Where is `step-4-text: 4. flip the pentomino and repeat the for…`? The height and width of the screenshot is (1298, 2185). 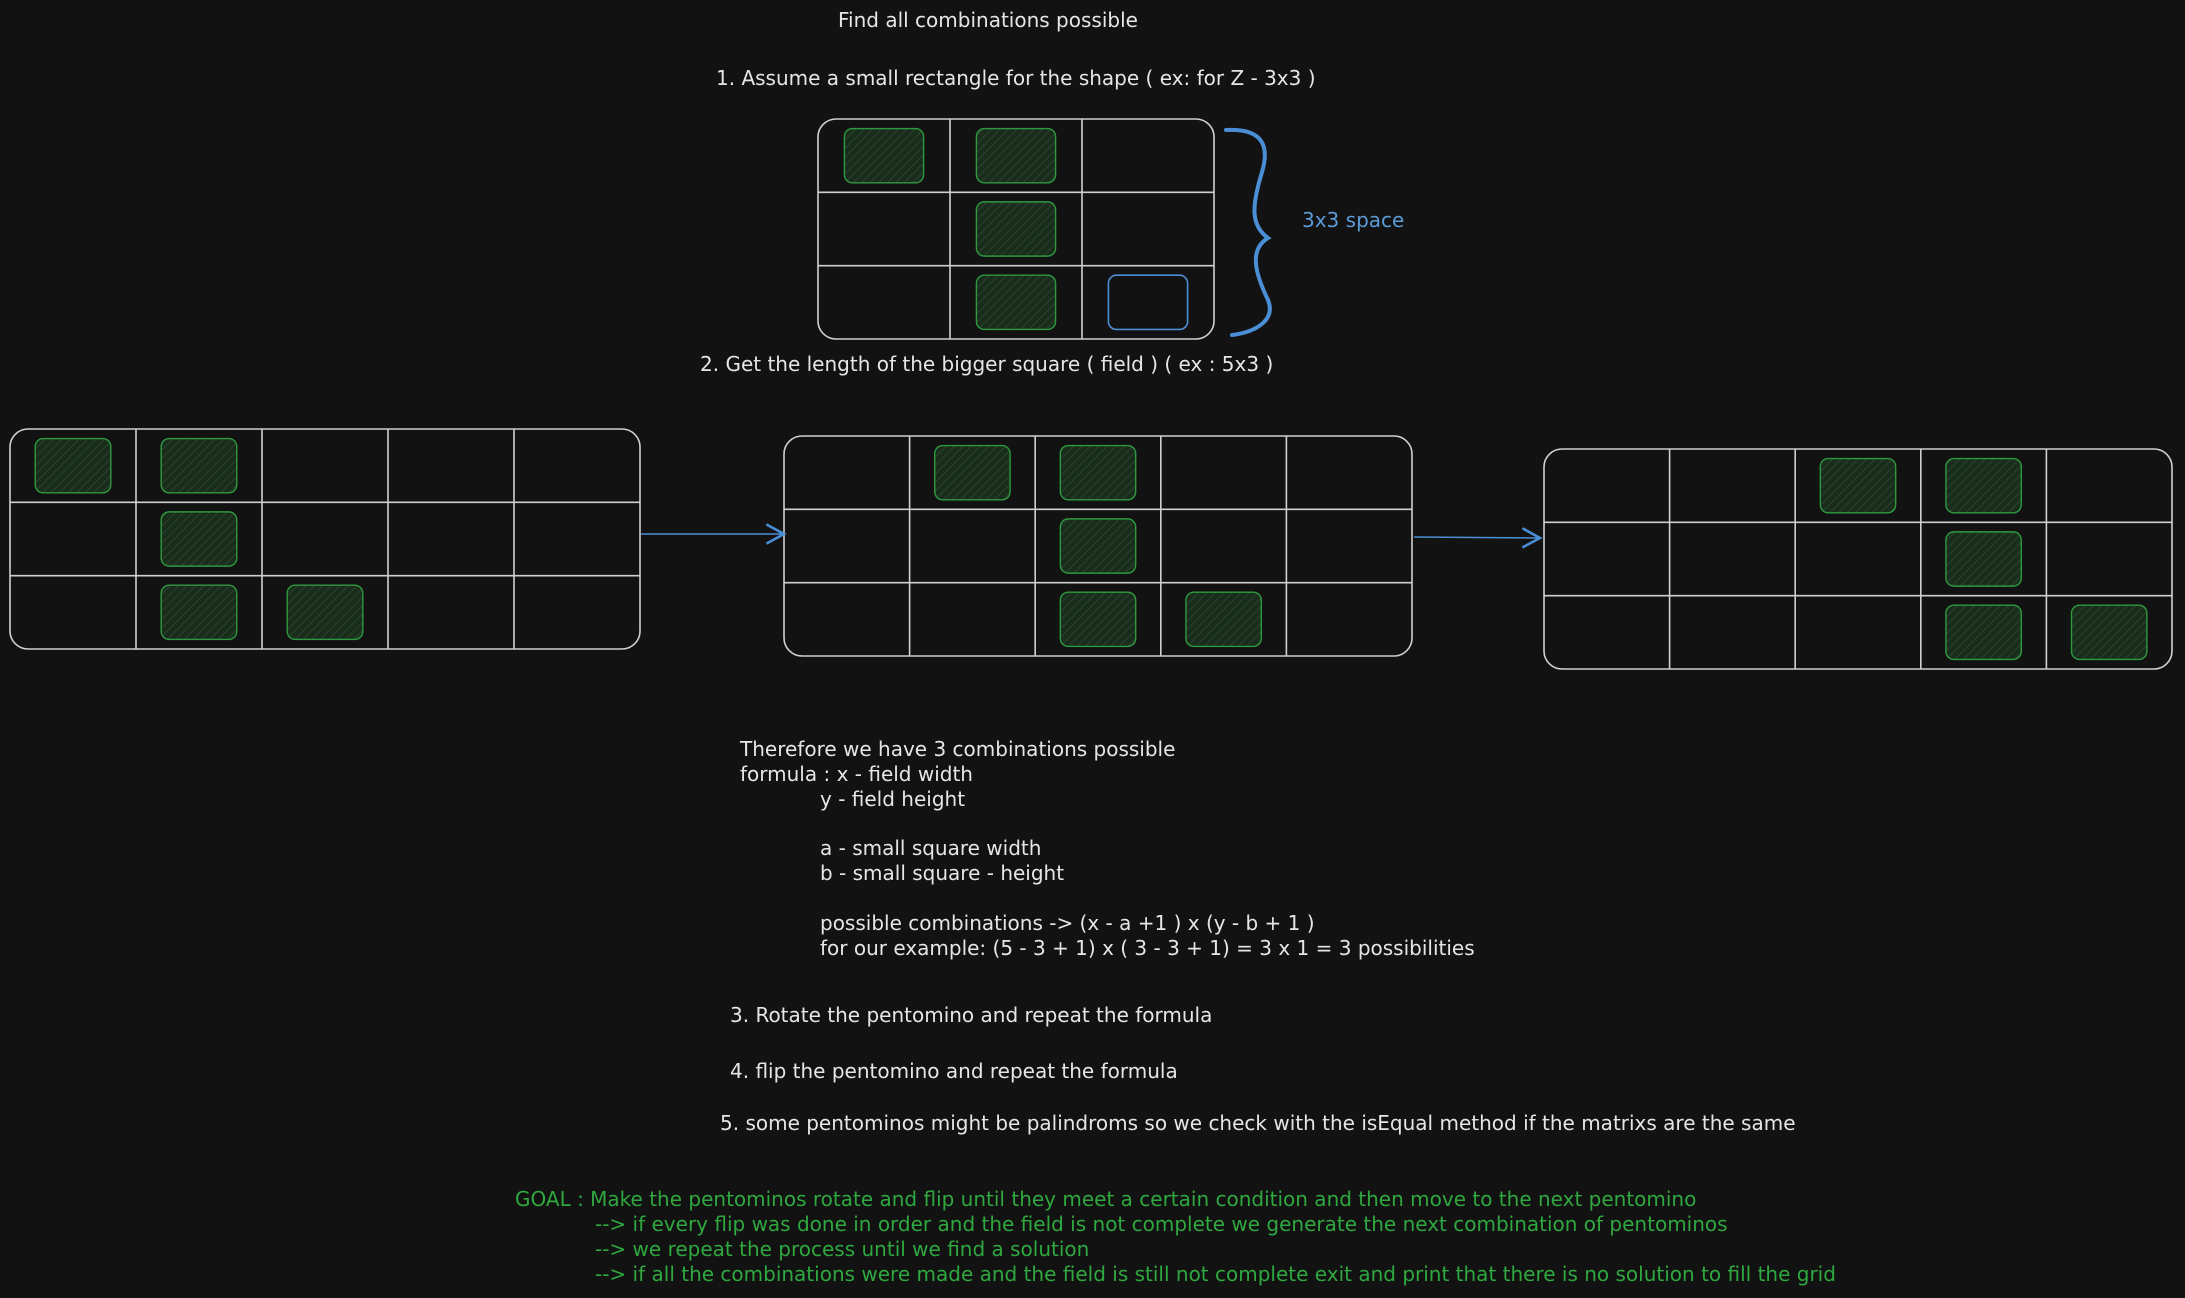 step-4-text: 4. flip the pentomino and repeat the for… is located at coordinates (954, 1071).